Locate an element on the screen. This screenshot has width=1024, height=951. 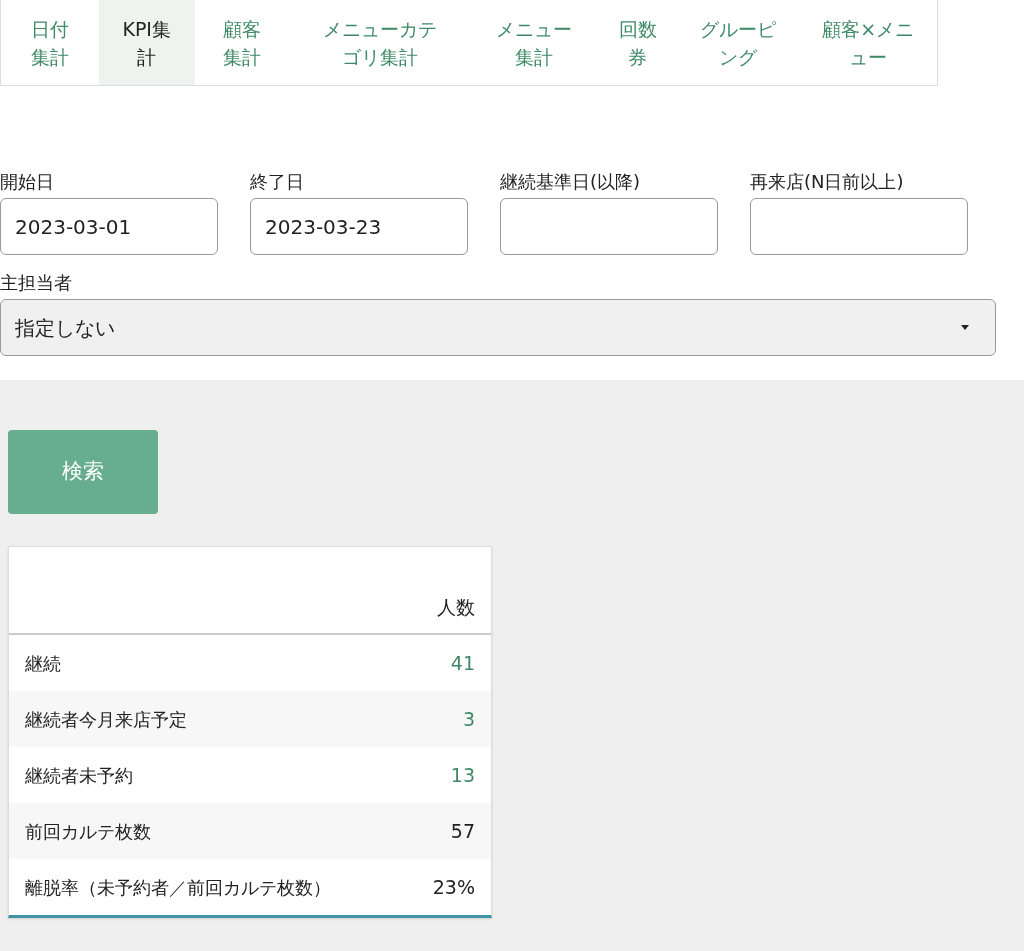
field-label: 主担当者 is located at coordinates (36, 283).